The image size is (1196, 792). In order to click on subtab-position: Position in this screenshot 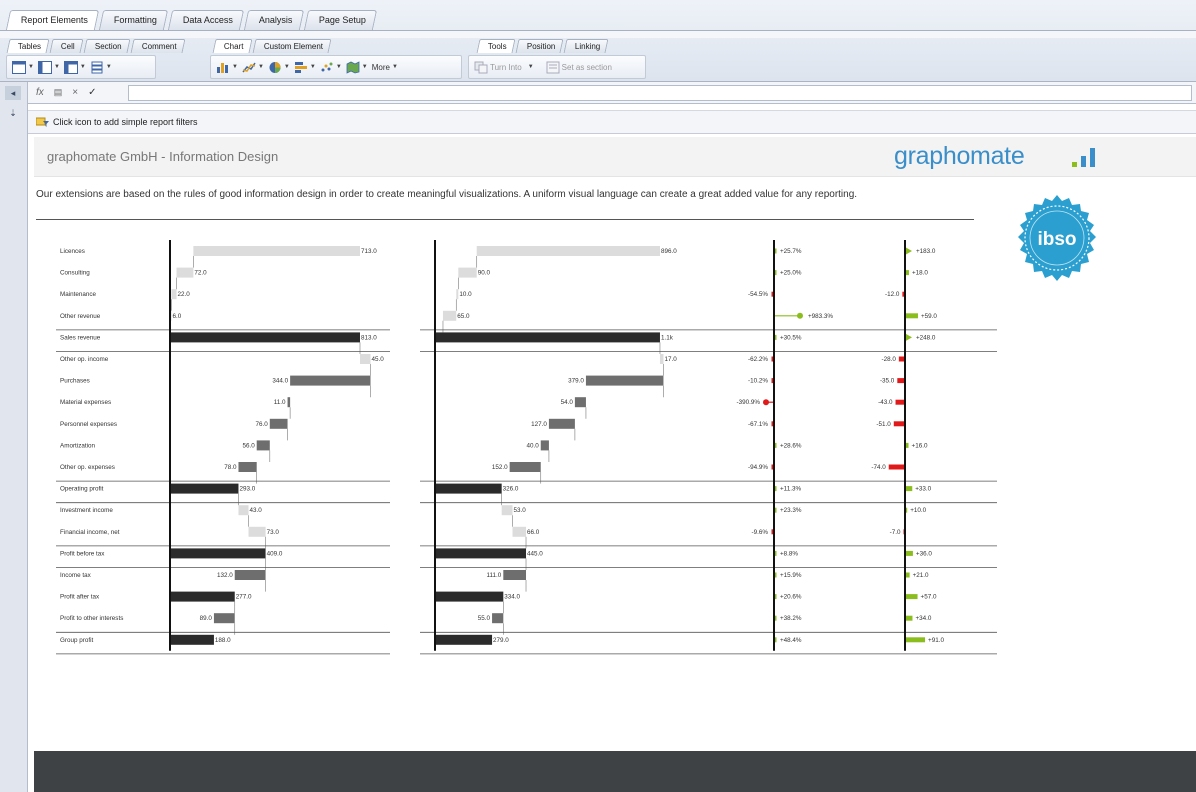, I will do `click(539, 46)`.